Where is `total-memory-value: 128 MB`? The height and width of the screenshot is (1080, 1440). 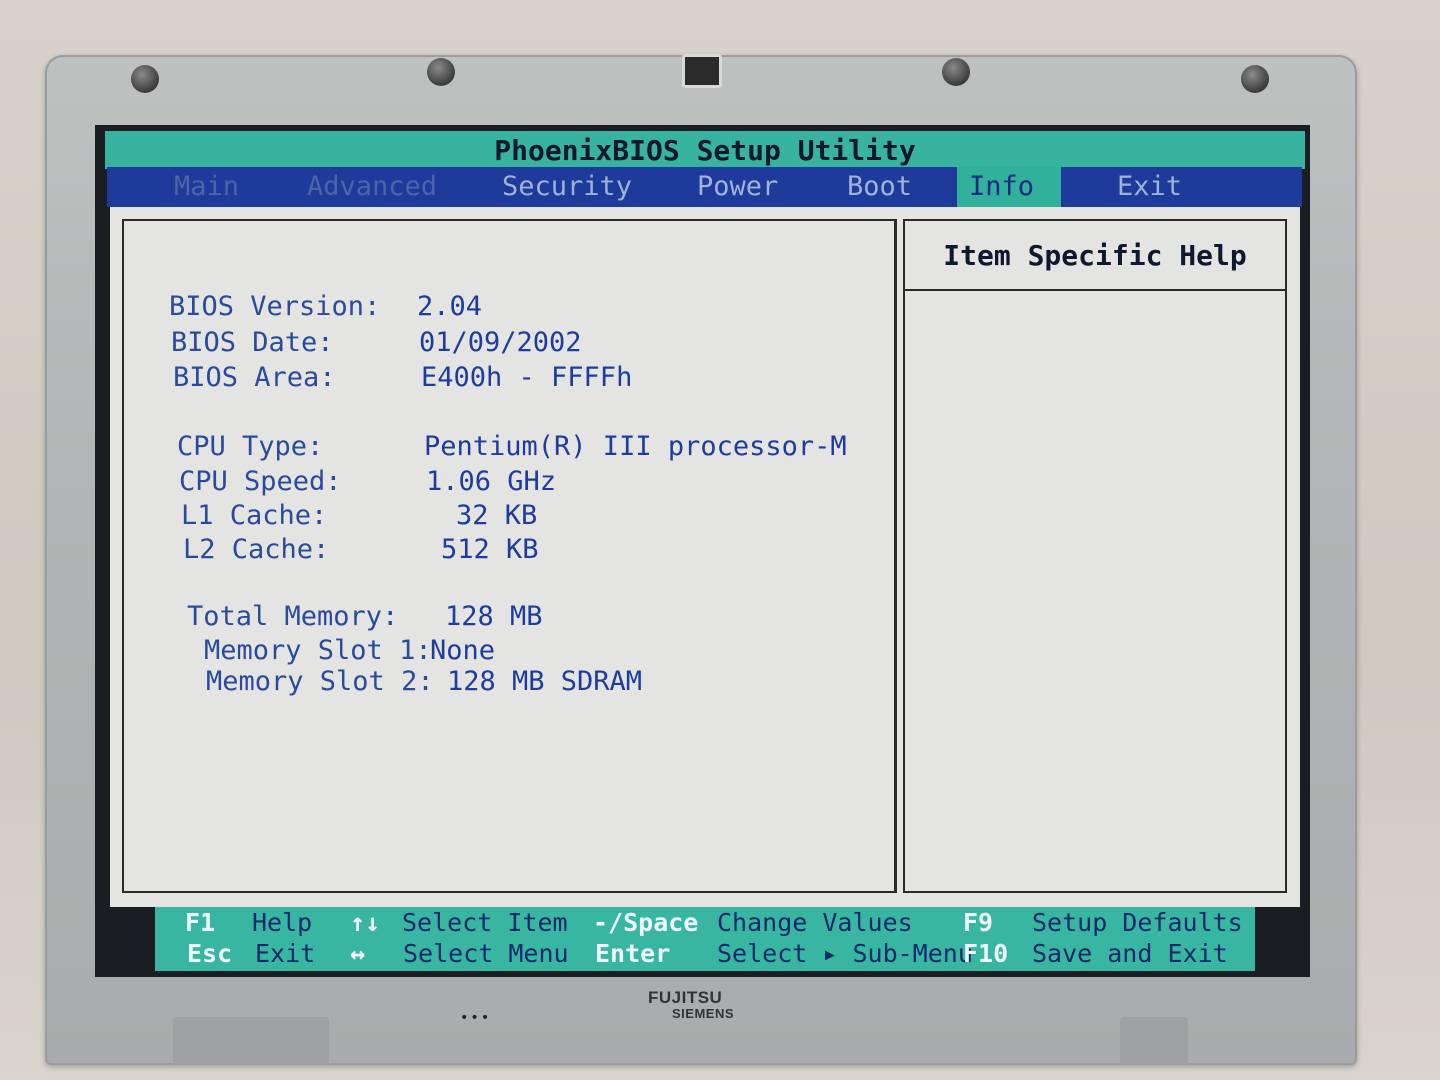
total-memory-value: 128 MB is located at coordinates (494, 616).